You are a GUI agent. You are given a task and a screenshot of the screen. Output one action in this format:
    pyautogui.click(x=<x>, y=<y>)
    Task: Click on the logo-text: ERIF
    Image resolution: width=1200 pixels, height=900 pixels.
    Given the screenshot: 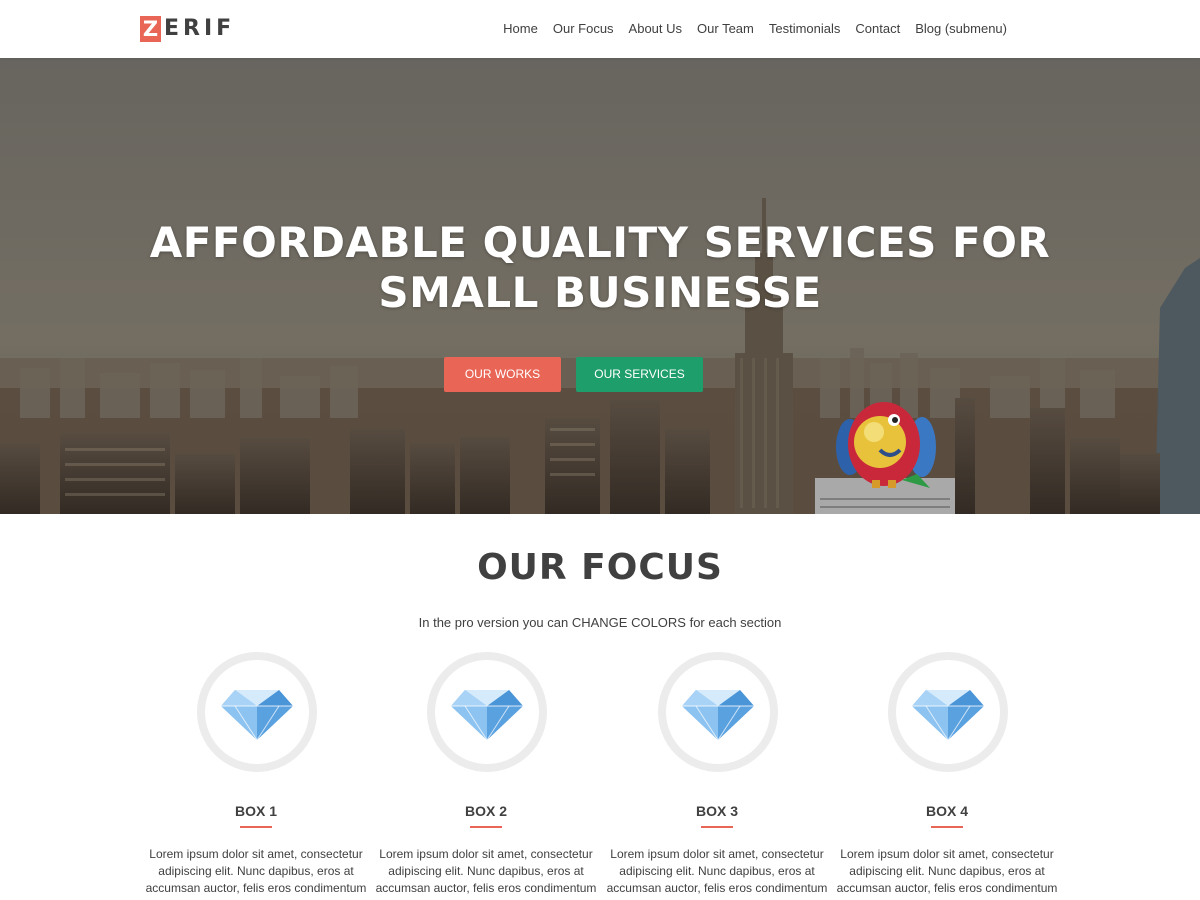 What is the action you would take?
    pyautogui.click(x=200, y=28)
    